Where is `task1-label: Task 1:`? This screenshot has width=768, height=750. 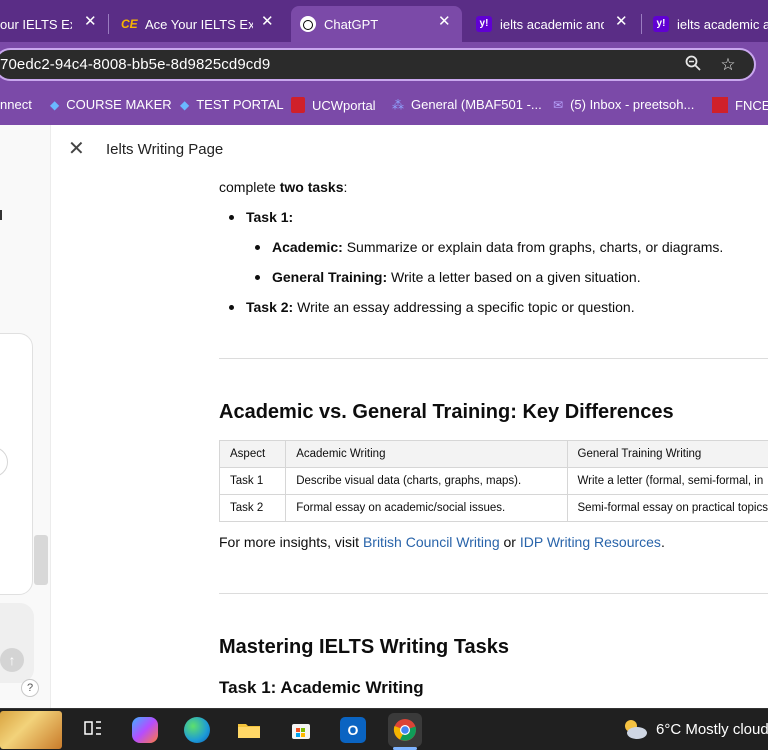 task1-label: Task 1: is located at coordinates (270, 217).